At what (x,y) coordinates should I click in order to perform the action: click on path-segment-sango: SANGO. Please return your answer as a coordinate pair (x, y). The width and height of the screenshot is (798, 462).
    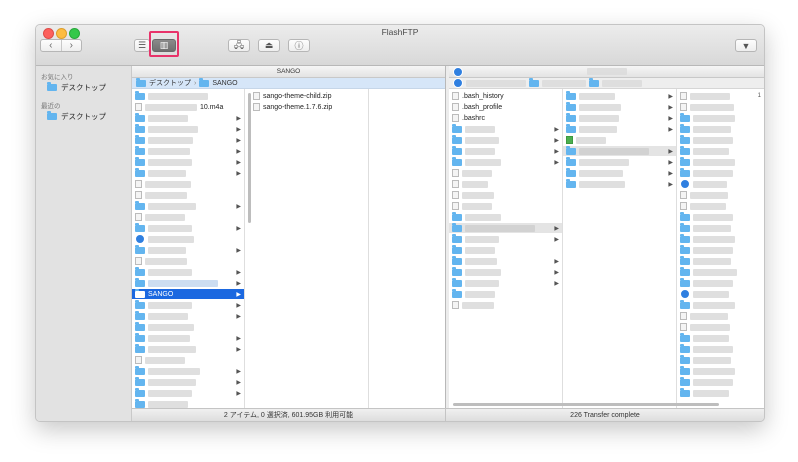
    Looking at the image, I should click on (224, 83).